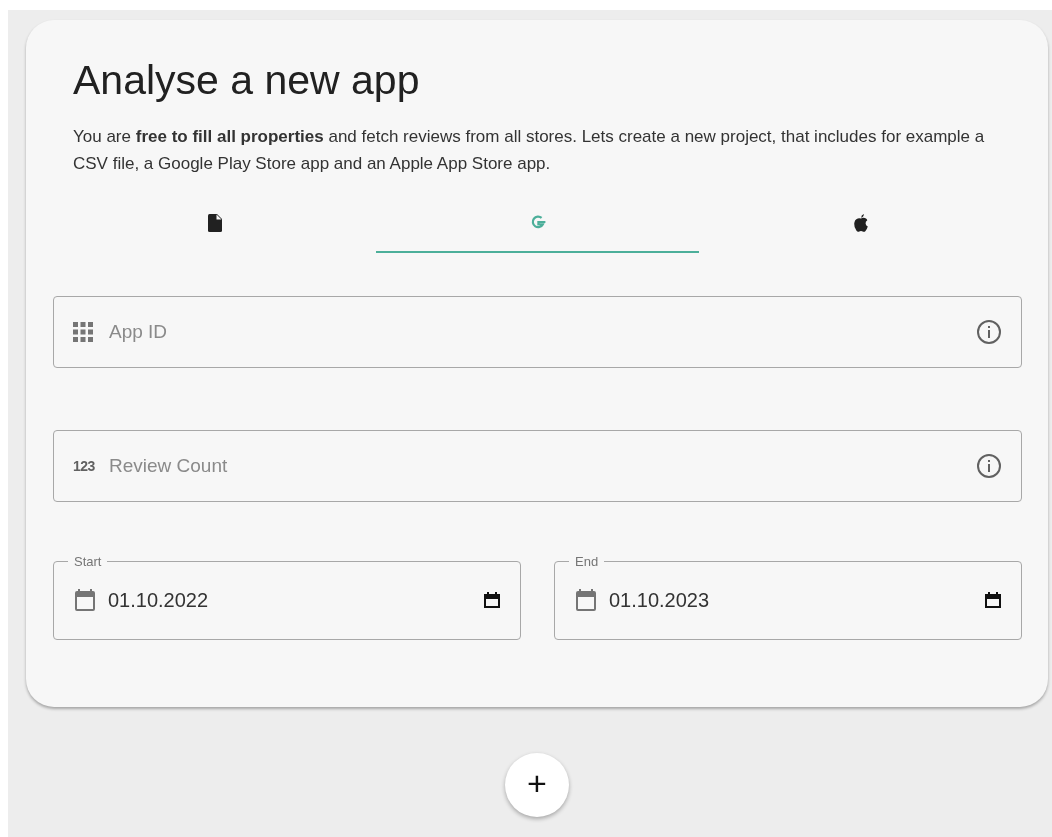 The image size is (1052, 837). Describe the element at coordinates (214, 223) in the screenshot. I see `file-icon` at that location.